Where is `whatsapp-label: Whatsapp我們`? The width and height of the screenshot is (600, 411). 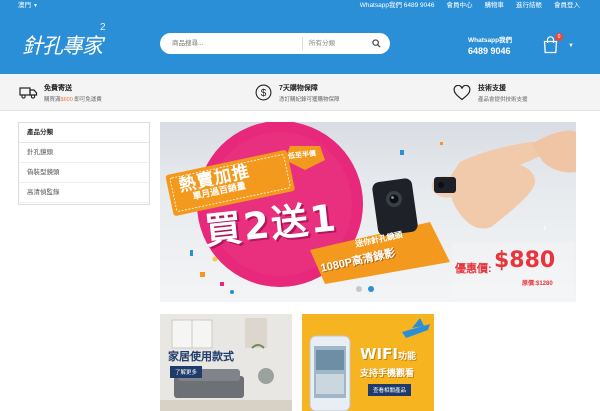
whatsapp-label: Whatsapp我們 is located at coordinates (490, 40).